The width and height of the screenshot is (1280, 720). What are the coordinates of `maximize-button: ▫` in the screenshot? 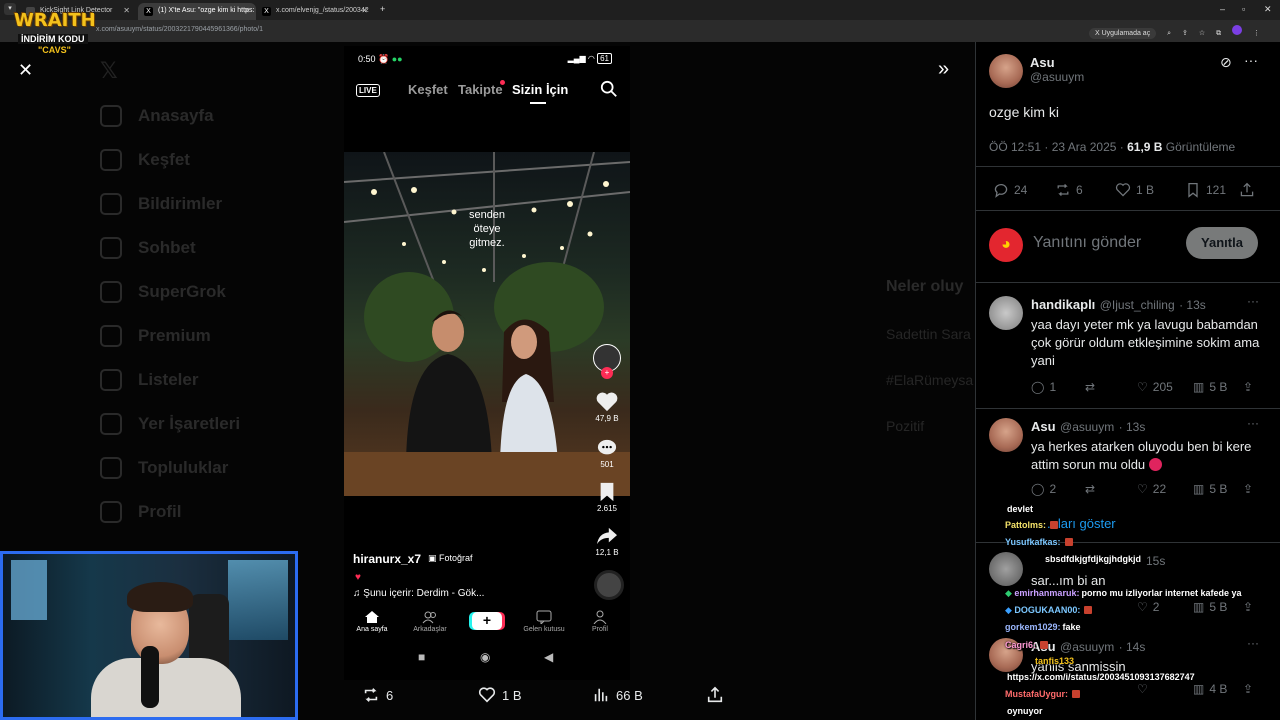 It's located at (1243, 9).